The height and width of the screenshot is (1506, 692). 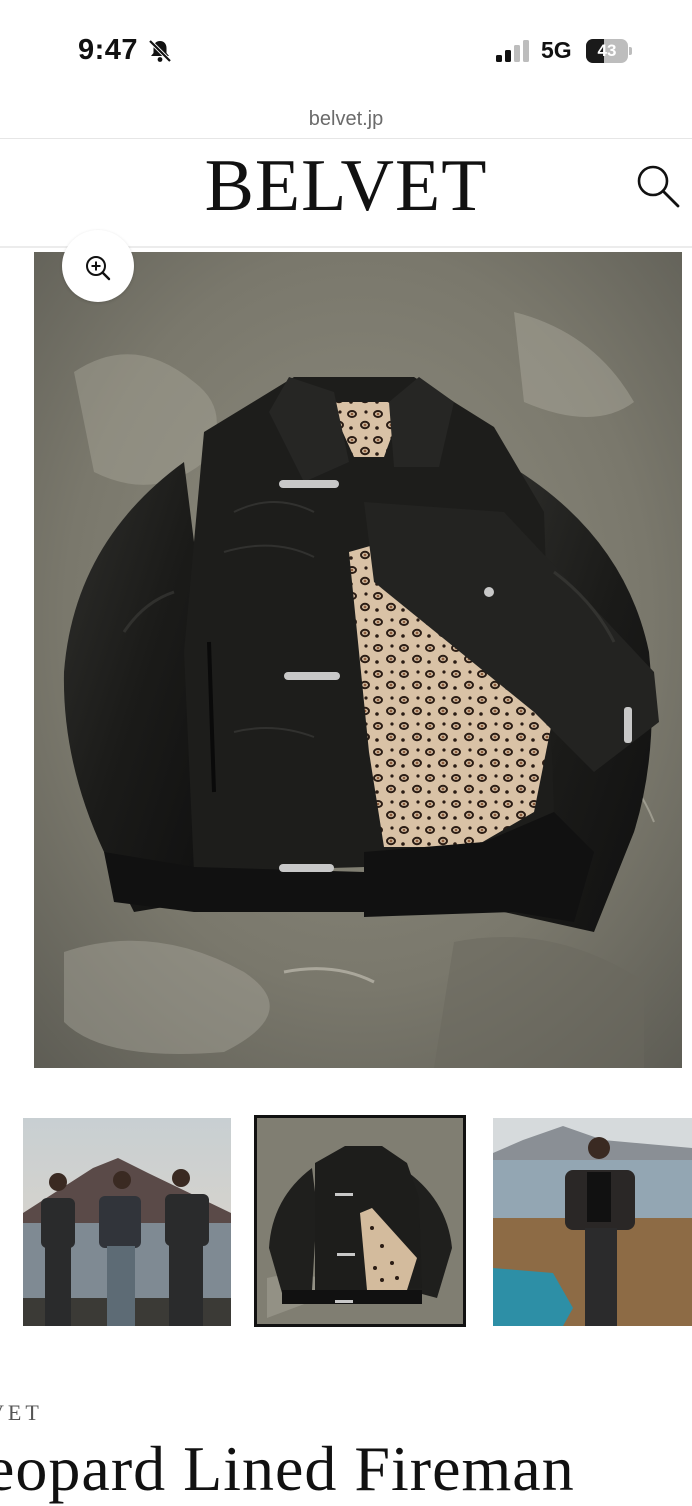 I want to click on thumbnail-jacket-flatlay-selected, so click(x=360, y=1221).